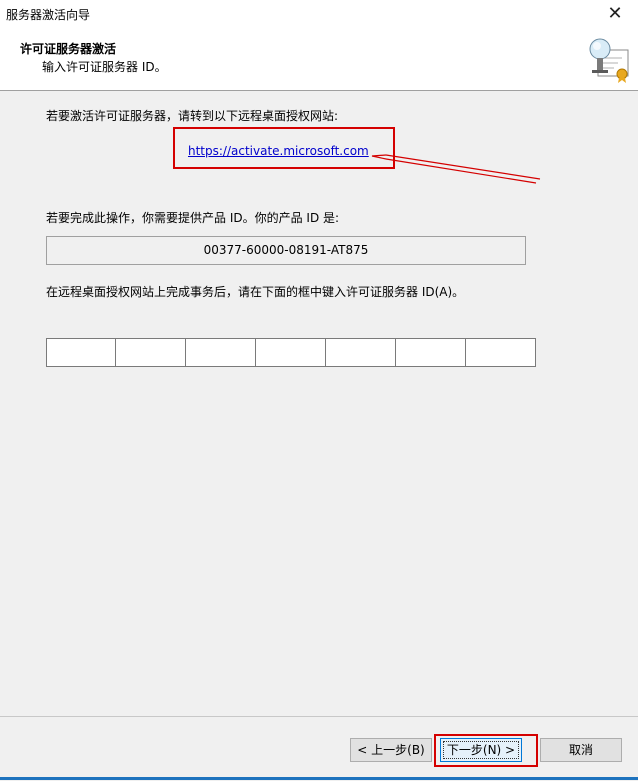  I want to click on activation-link: https://activate.microsoft.com, so click(278, 151).